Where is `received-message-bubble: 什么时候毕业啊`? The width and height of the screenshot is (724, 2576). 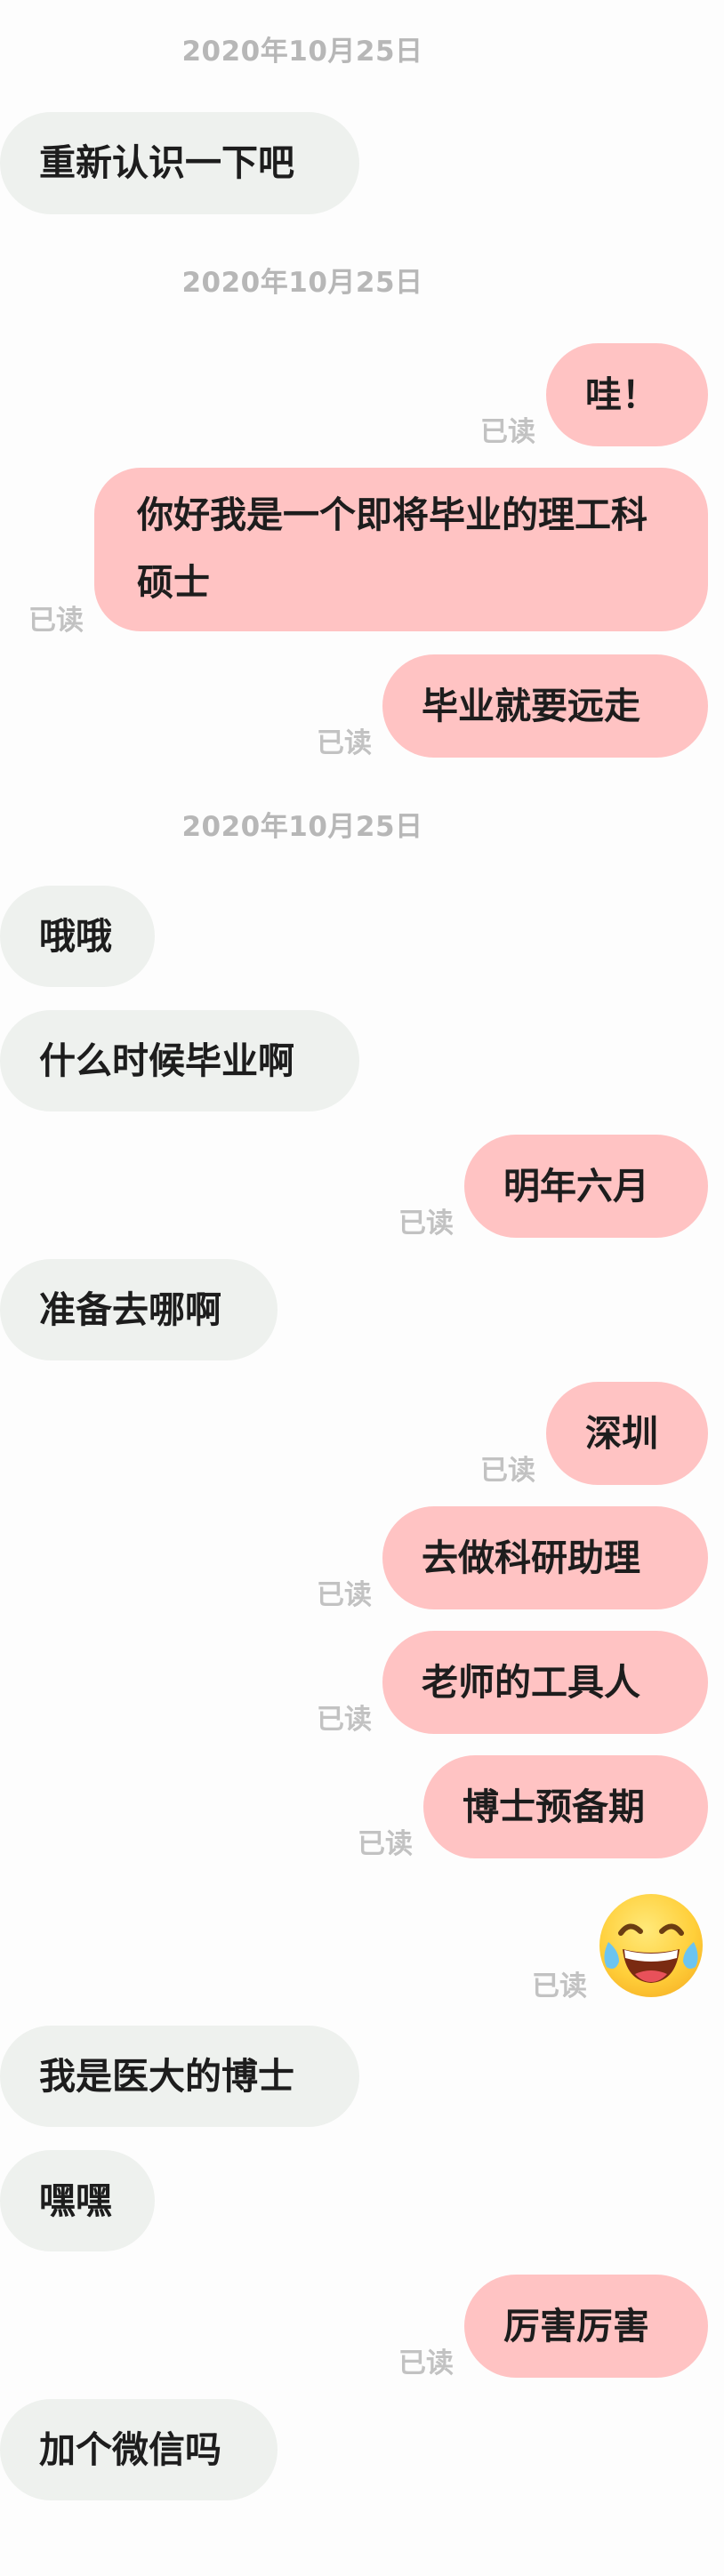
received-message-bubble: 什么时候毕业啊 is located at coordinates (180, 1060).